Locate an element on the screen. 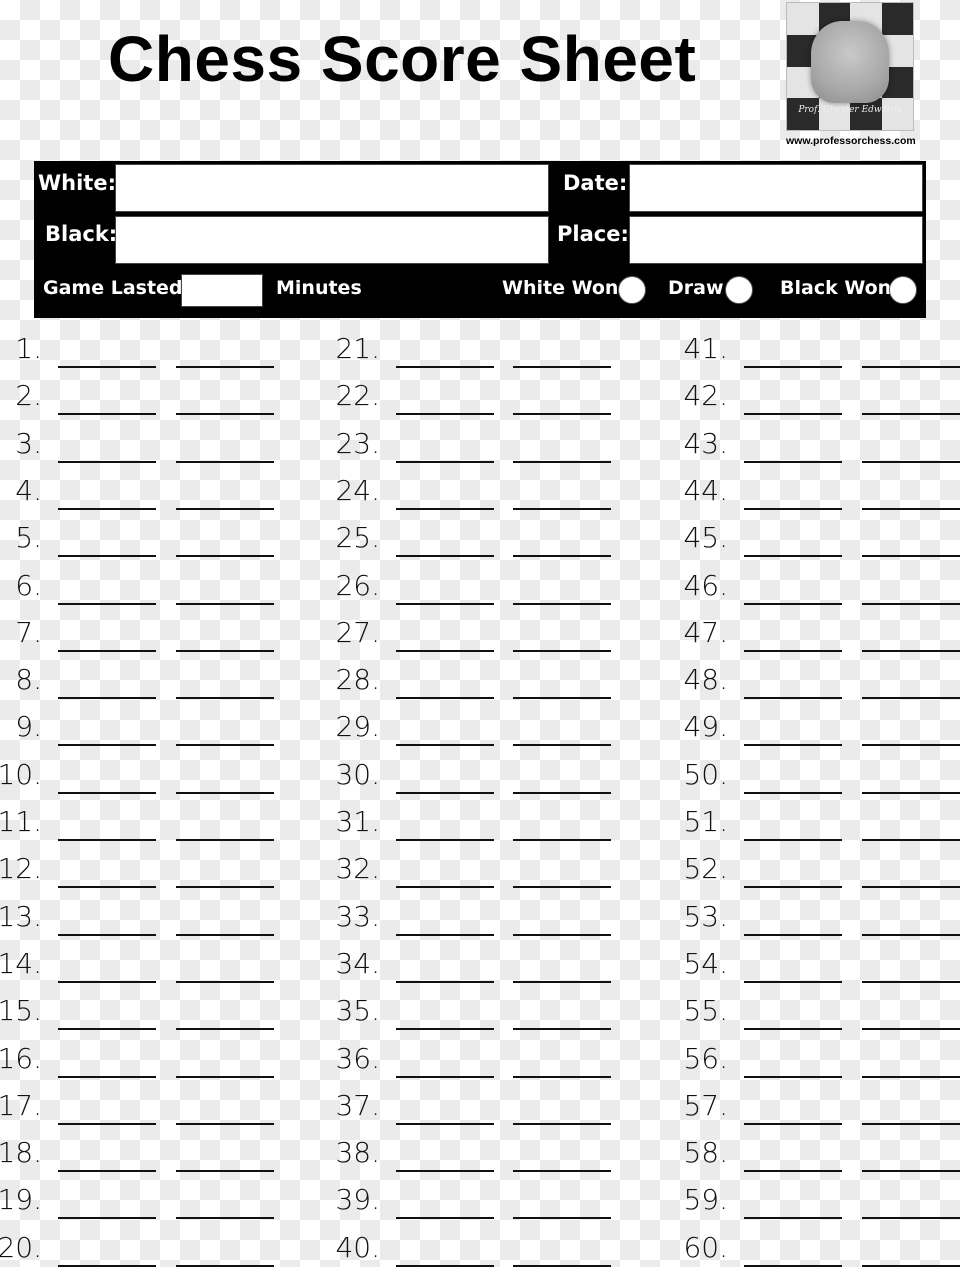 The height and width of the screenshot is (1267, 960). black-won-radio is located at coordinates (903, 290).